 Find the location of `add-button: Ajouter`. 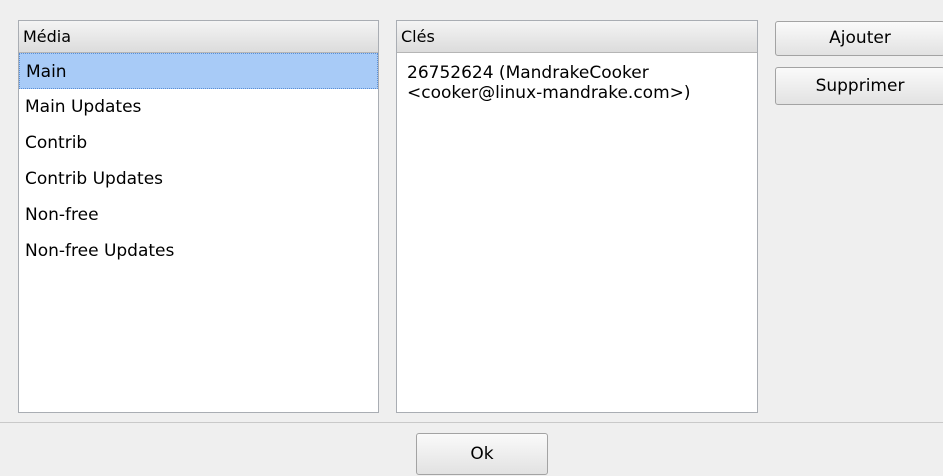

add-button: Ajouter is located at coordinates (859, 38).